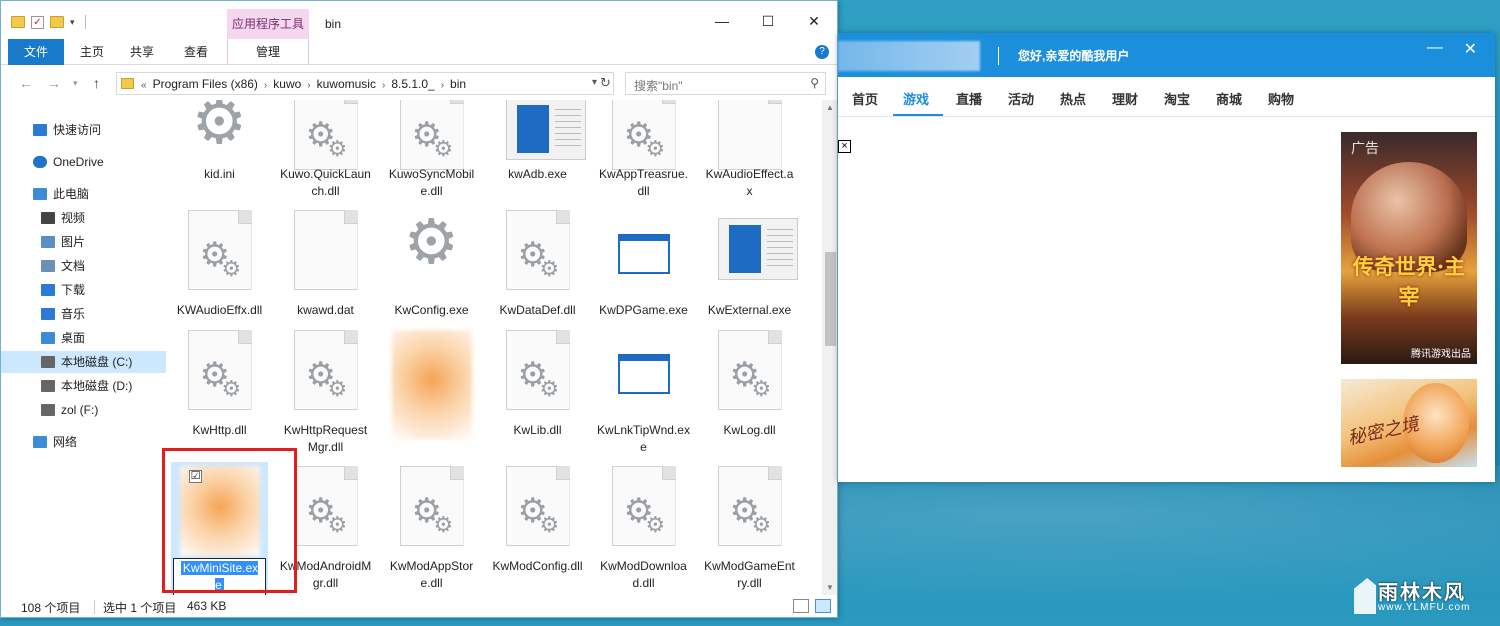  Describe the element at coordinates (268, 24) in the screenshot. I see `context-tab-app-tools: 应用程序工具` at that location.